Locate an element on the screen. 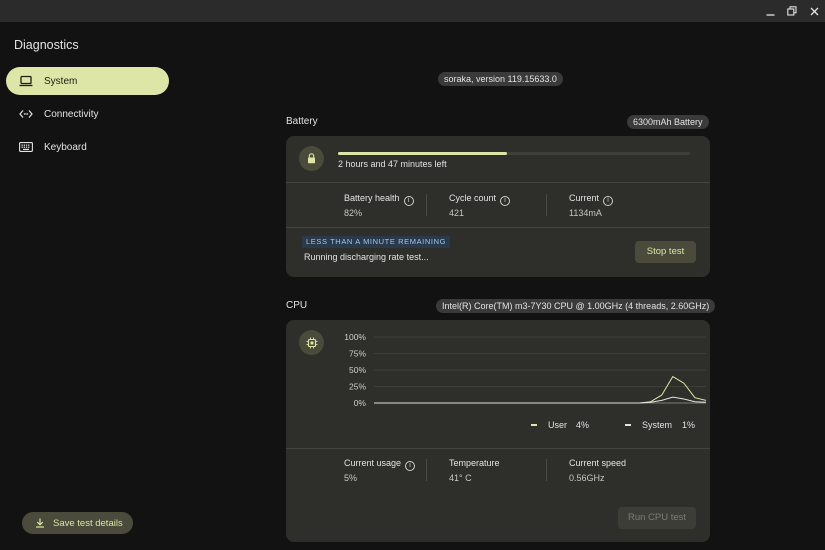 This screenshot has width=825, height=550. temperature-label: Temperature is located at coordinates (474, 463).